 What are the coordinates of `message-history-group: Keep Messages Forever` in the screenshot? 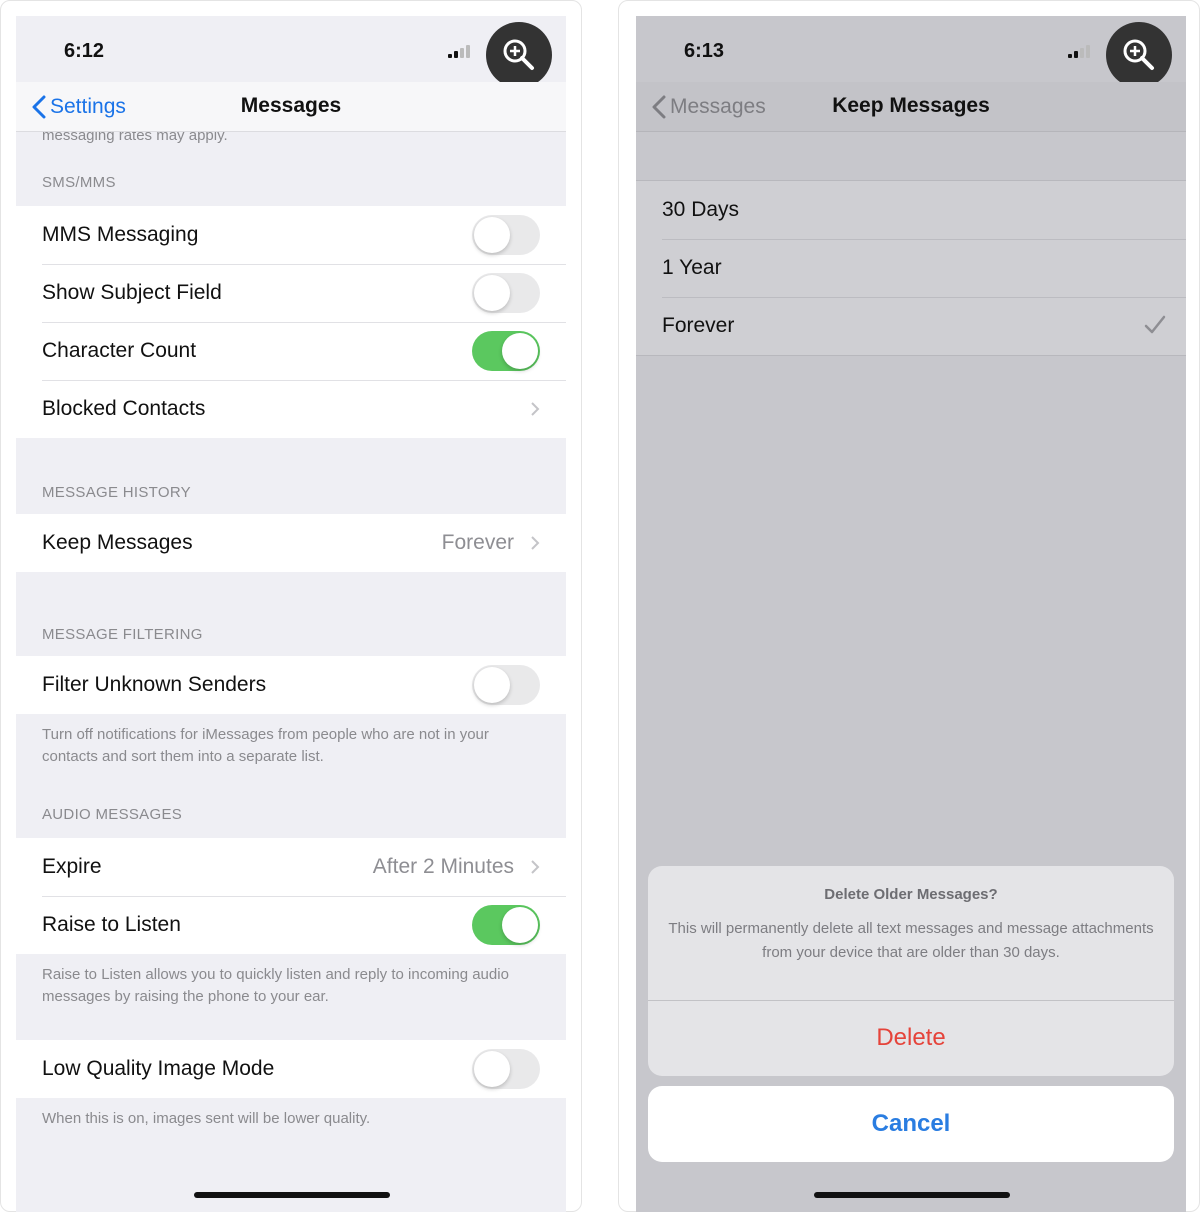 It's located at (291, 543).